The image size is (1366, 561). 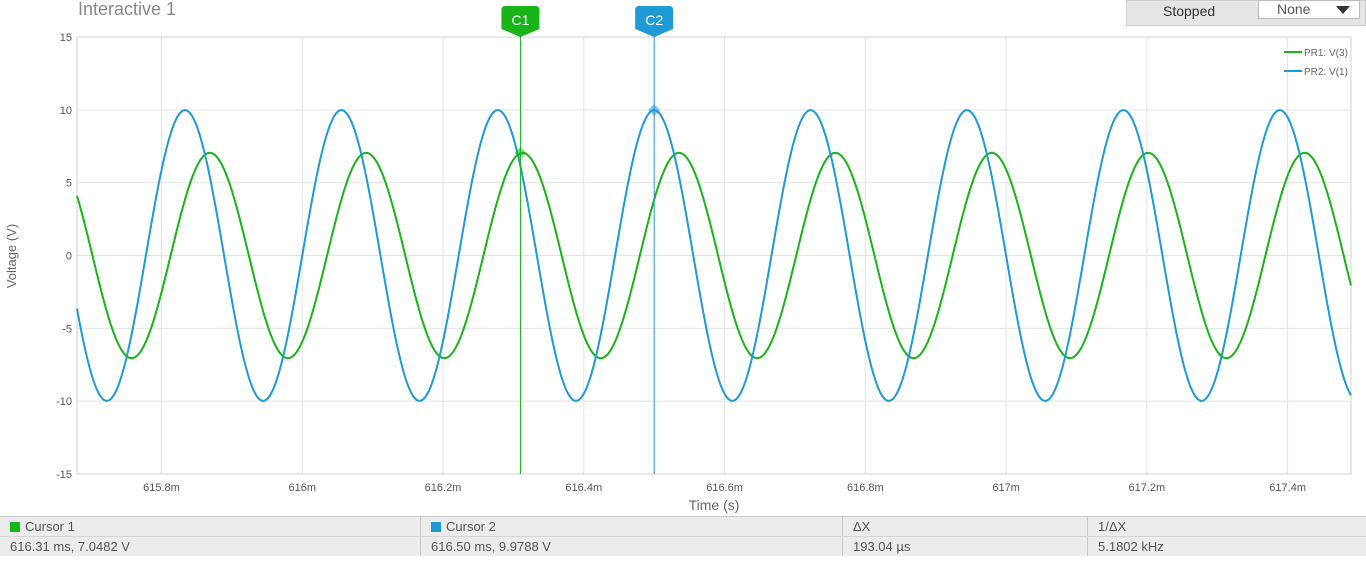 I want to click on x-tick-label: 616.8m, so click(x=865, y=488).